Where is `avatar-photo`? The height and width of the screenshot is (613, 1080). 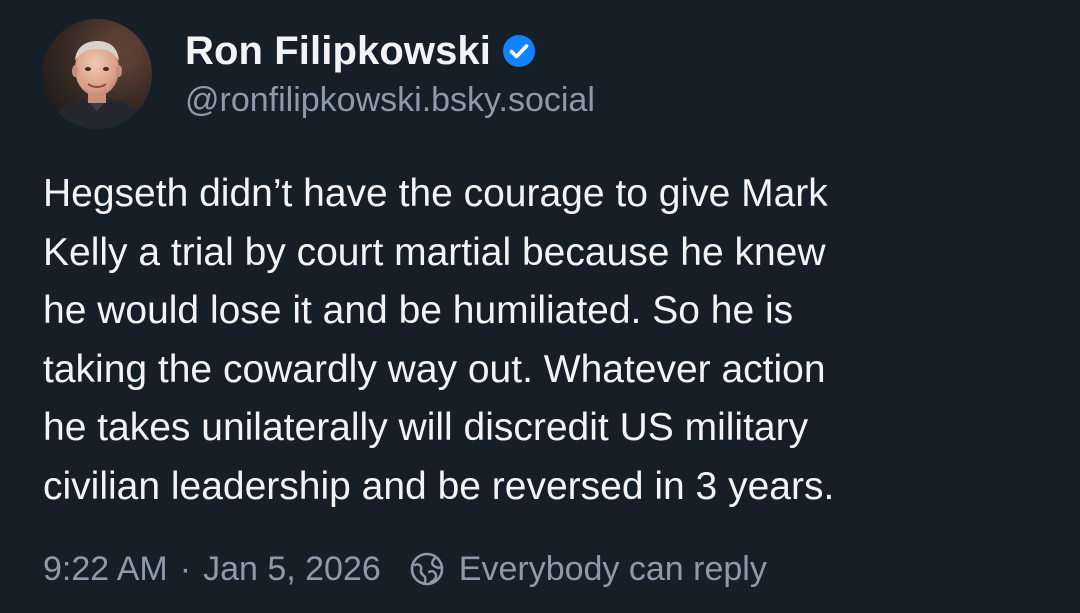 avatar-photo is located at coordinates (97, 74).